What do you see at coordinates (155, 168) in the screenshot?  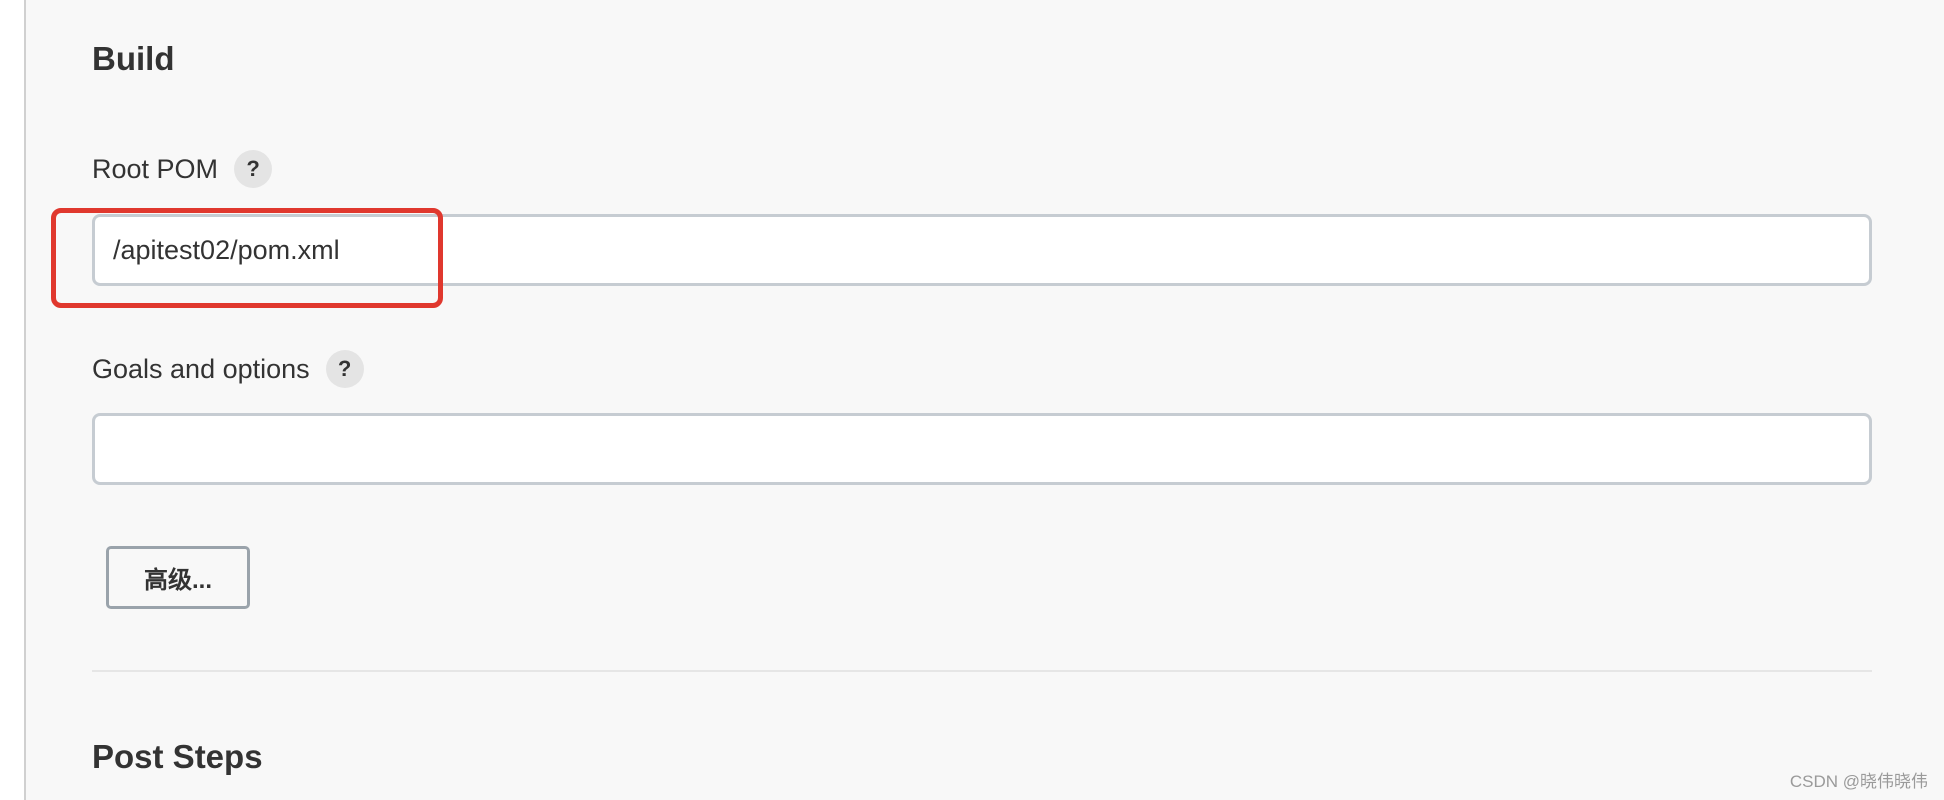 I see `root-pom-label: Root POM` at bounding box center [155, 168].